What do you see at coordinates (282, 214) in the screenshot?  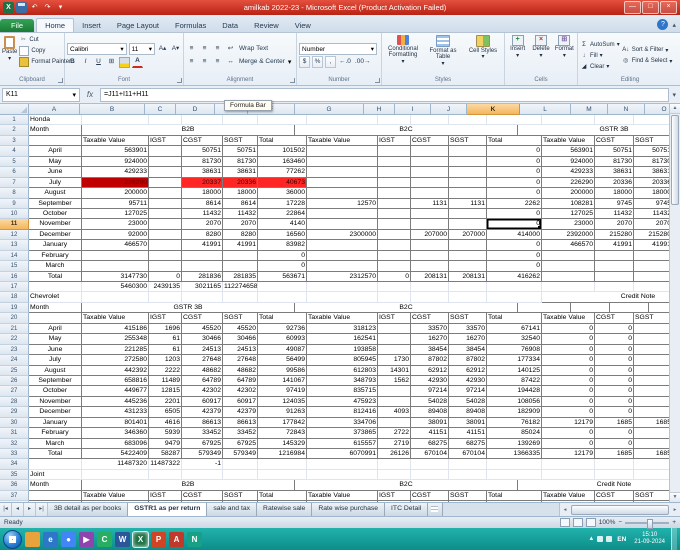 I see `cell-F10: 22864` at bounding box center [282, 214].